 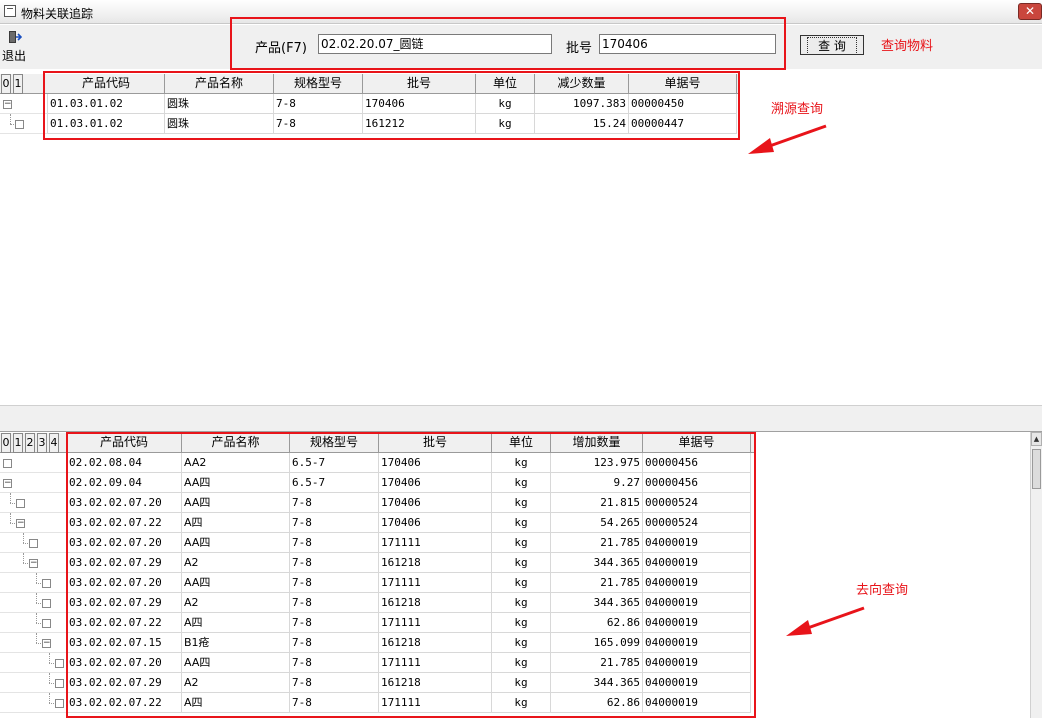 I want to click on level-button-3: 3, so click(x=42, y=443).